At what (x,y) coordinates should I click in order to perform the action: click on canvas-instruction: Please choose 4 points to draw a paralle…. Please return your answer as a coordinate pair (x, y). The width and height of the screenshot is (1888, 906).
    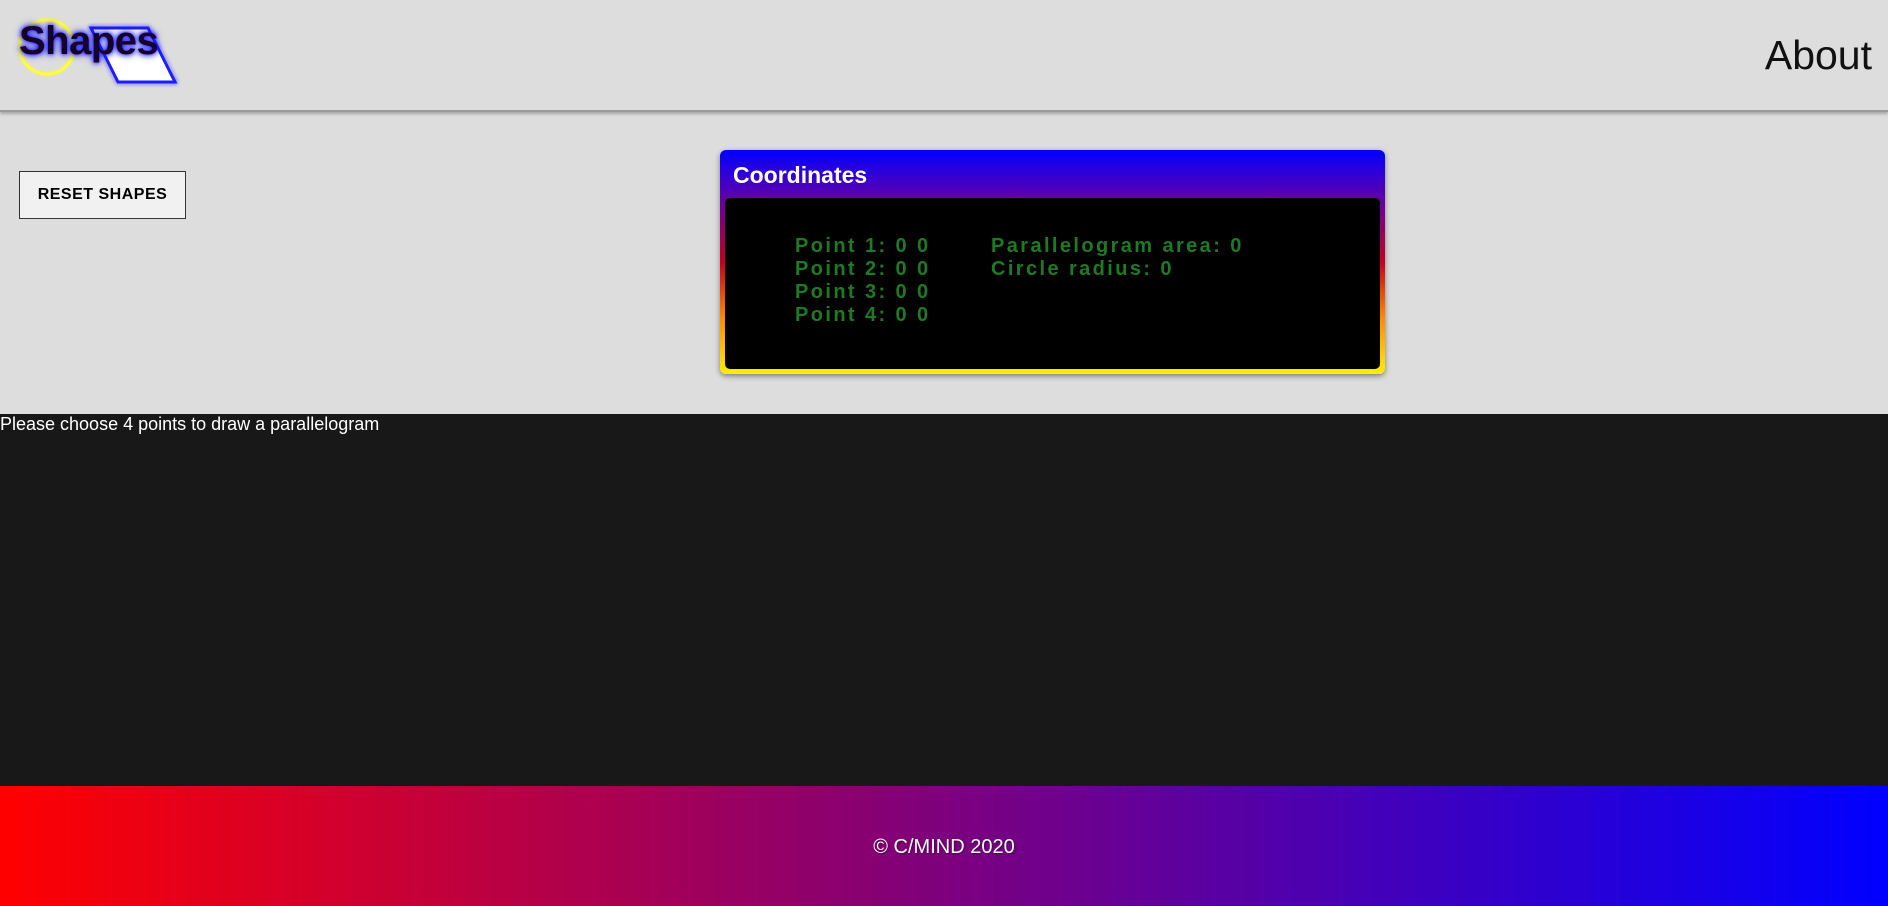
    Looking at the image, I should click on (190, 424).